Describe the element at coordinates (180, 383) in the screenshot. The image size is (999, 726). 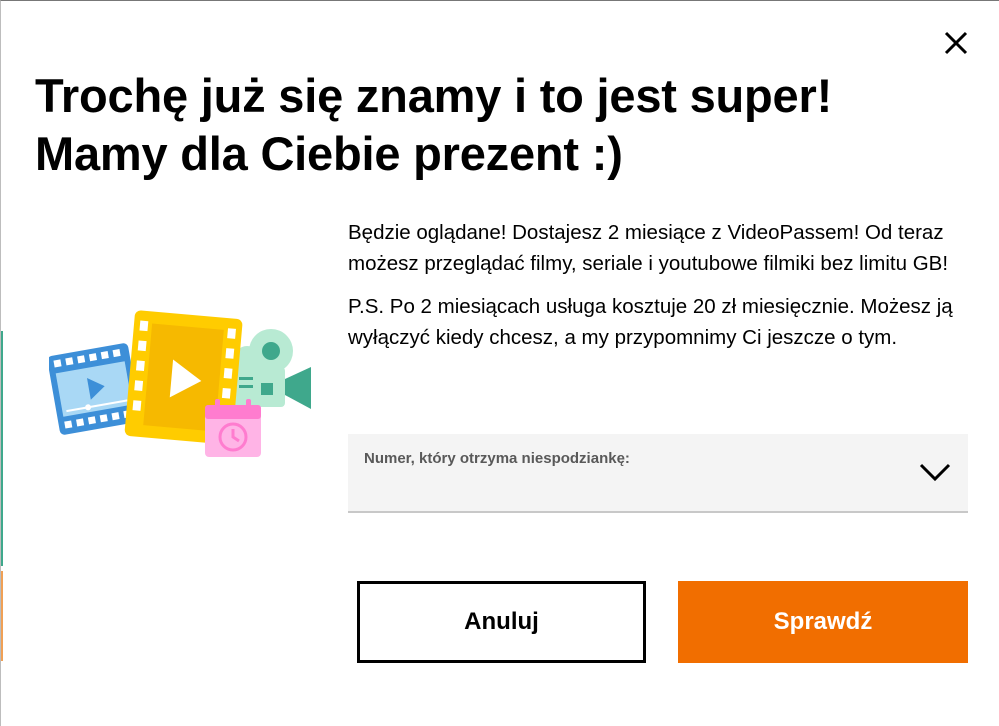
I see `video-gift-illustration` at that location.